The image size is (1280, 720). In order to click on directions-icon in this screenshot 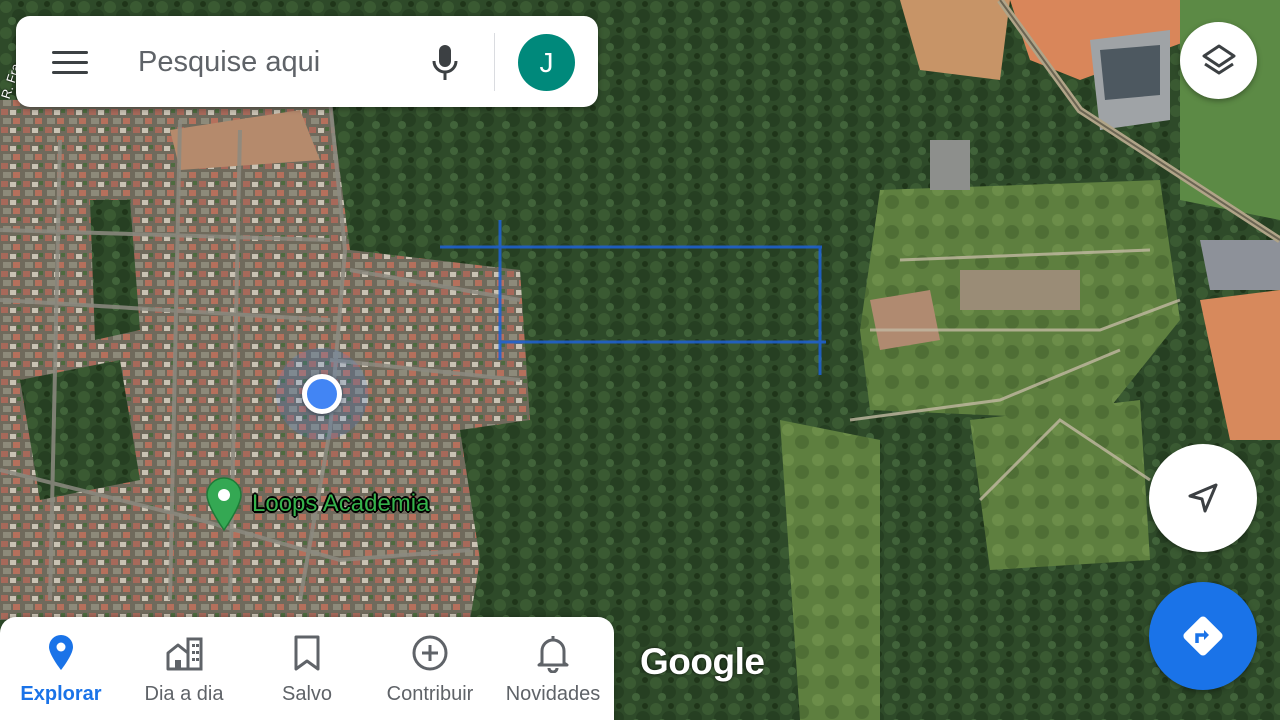, I will do `click(1203, 636)`.